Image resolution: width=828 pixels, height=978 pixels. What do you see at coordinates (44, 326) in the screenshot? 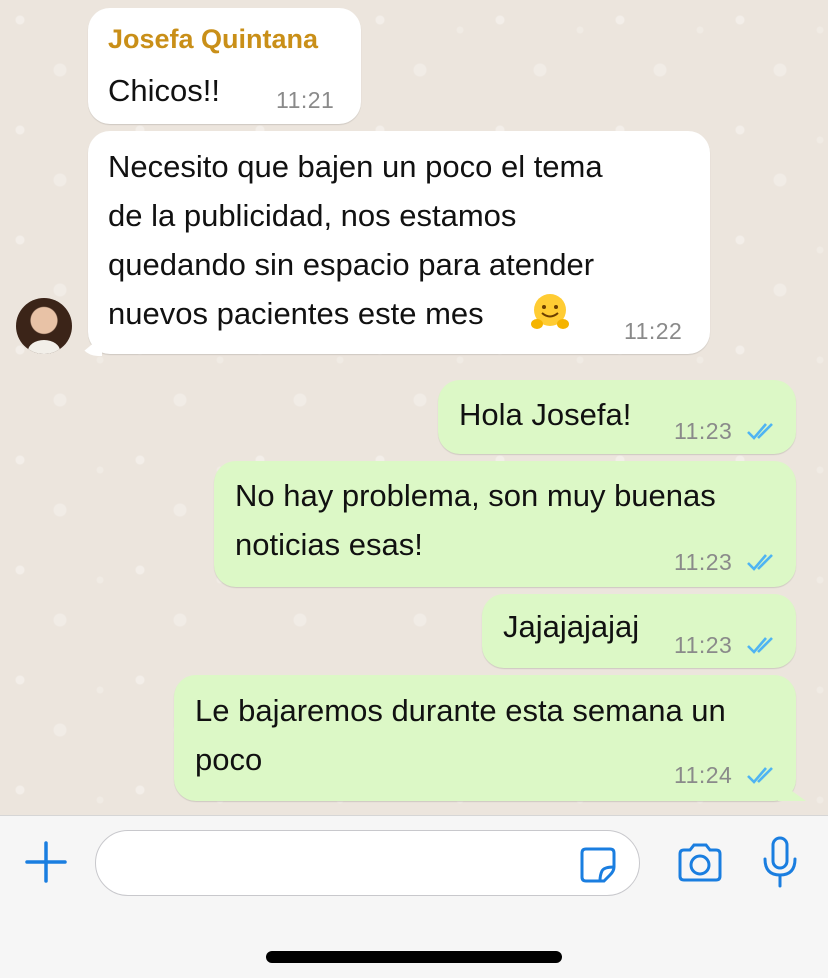
I see `avatar` at bounding box center [44, 326].